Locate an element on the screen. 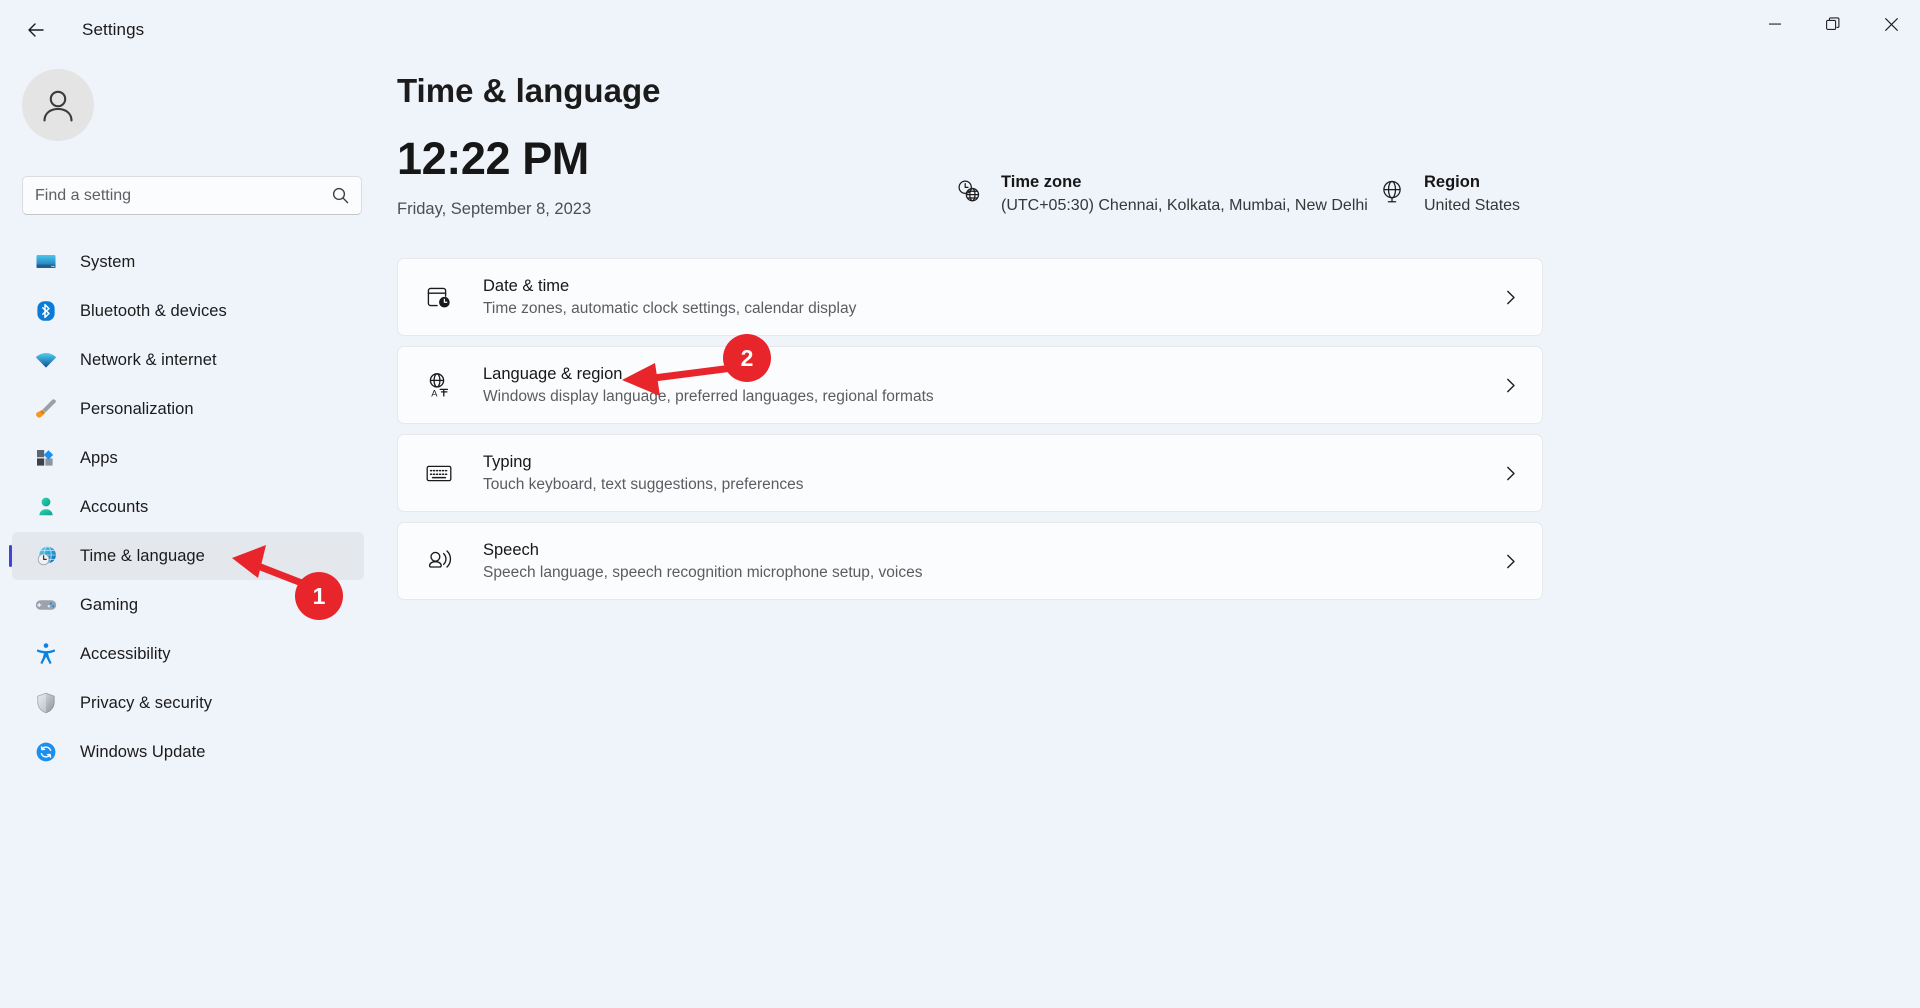 This screenshot has height=1008, width=1920. sidebar-item-label: System is located at coordinates (108, 261).